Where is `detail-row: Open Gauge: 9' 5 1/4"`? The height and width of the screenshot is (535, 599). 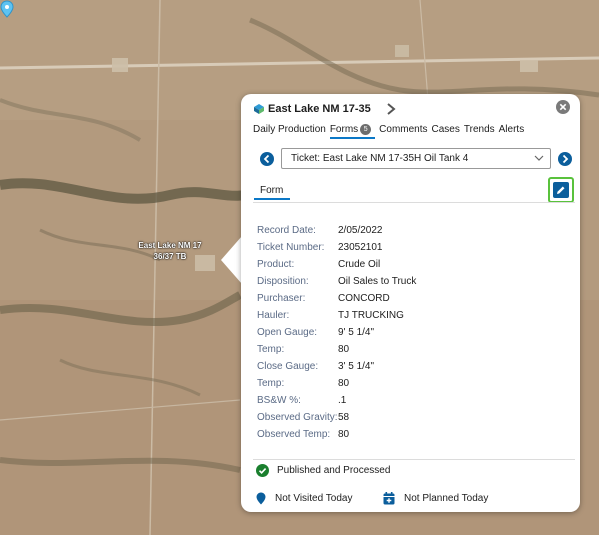 detail-row: Open Gauge: 9' 5 1/4" is located at coordinates (336, 332).